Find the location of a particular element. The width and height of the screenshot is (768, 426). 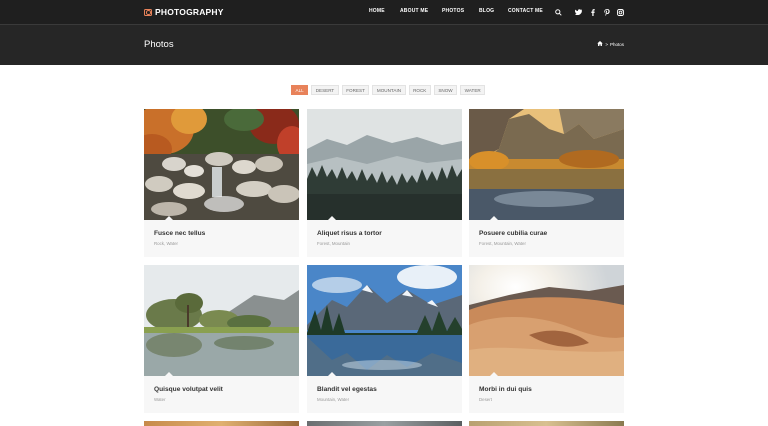

photo-title: Morbi in dui quis is located at coordinates (505, 389).